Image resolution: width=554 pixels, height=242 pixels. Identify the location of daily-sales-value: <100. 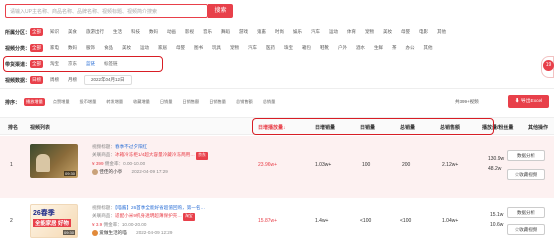
(366, 221).